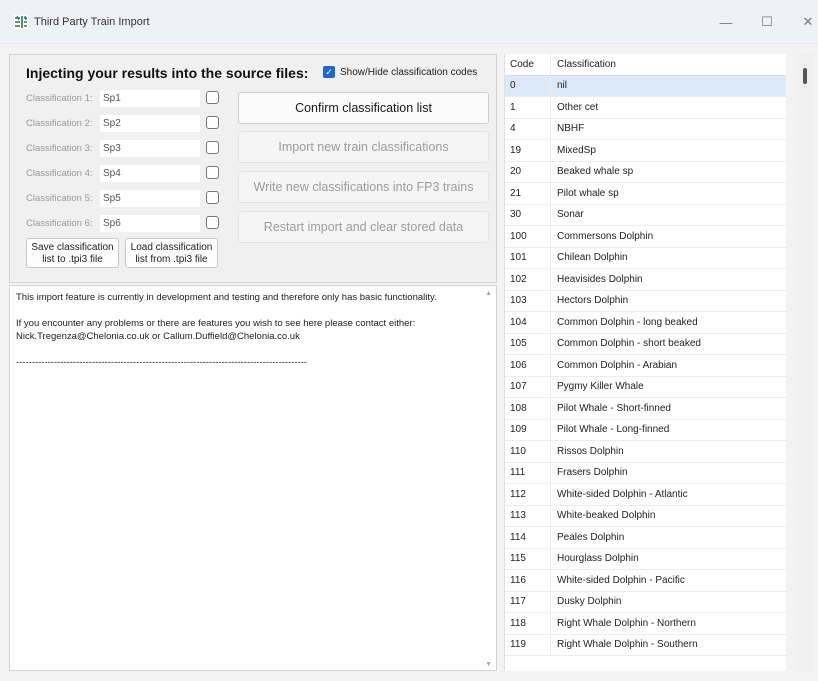  Describe the element at coordinates (488, 664) in the screenshot. I see `scroll-down-arrow-icon: ▼` at that location.